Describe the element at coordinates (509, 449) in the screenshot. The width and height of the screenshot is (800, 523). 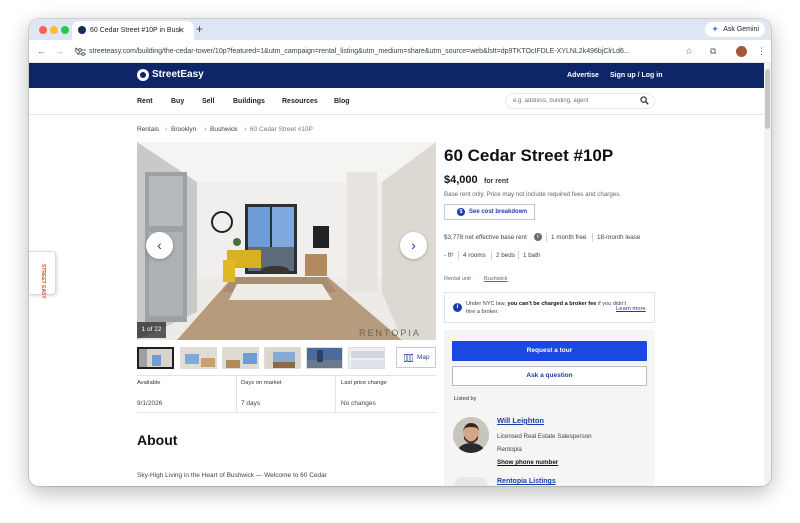
I see `agent-firm: Rentopia` at that location.